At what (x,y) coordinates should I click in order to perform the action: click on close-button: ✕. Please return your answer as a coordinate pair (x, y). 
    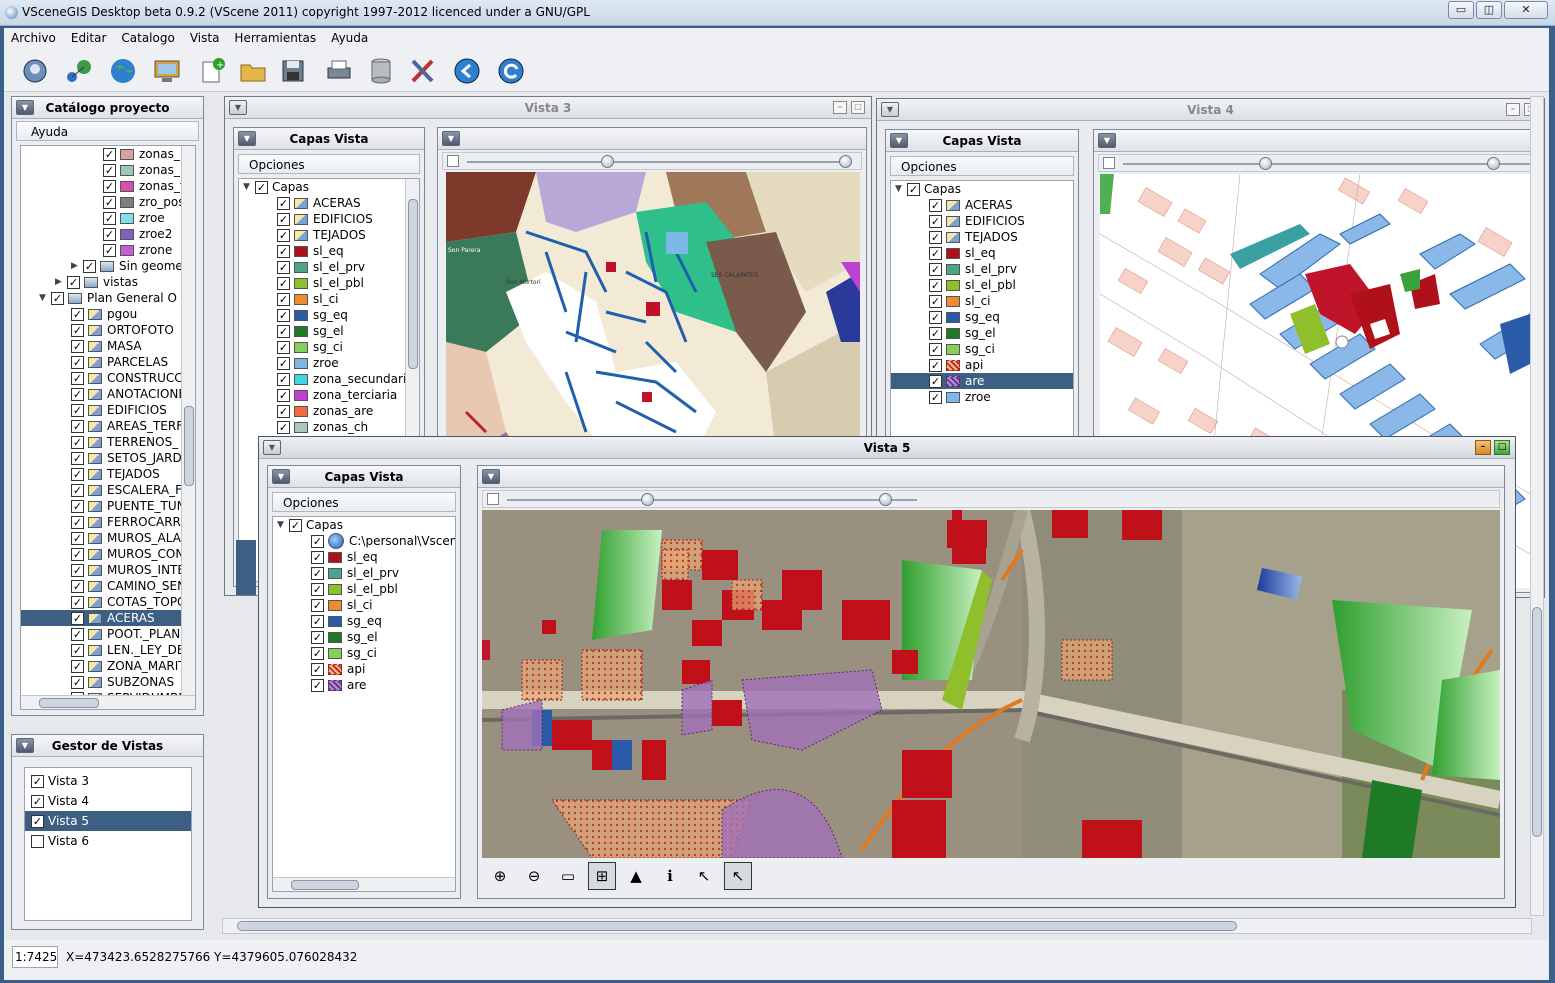
    Looking at the image, I should click on (1526, 10).